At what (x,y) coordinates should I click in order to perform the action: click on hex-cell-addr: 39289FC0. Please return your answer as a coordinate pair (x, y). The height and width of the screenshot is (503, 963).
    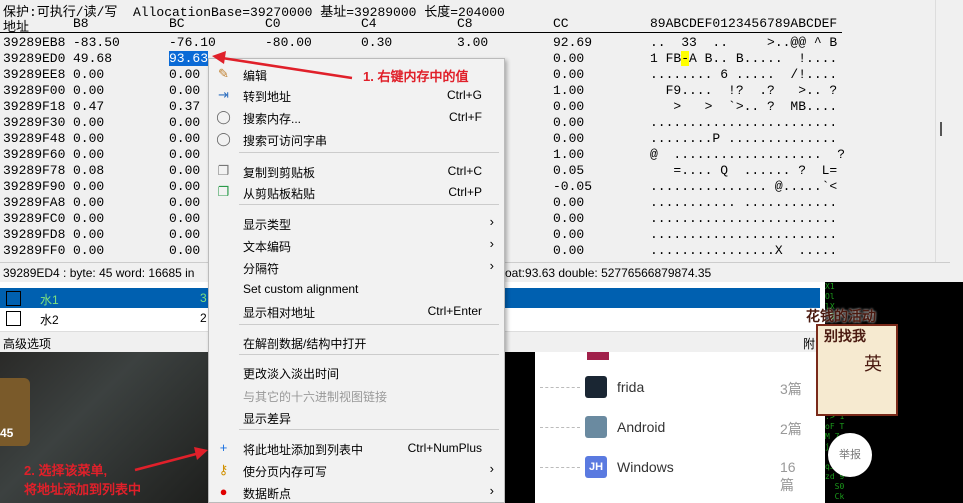
    Looking at the image, I should click on (34, 218).